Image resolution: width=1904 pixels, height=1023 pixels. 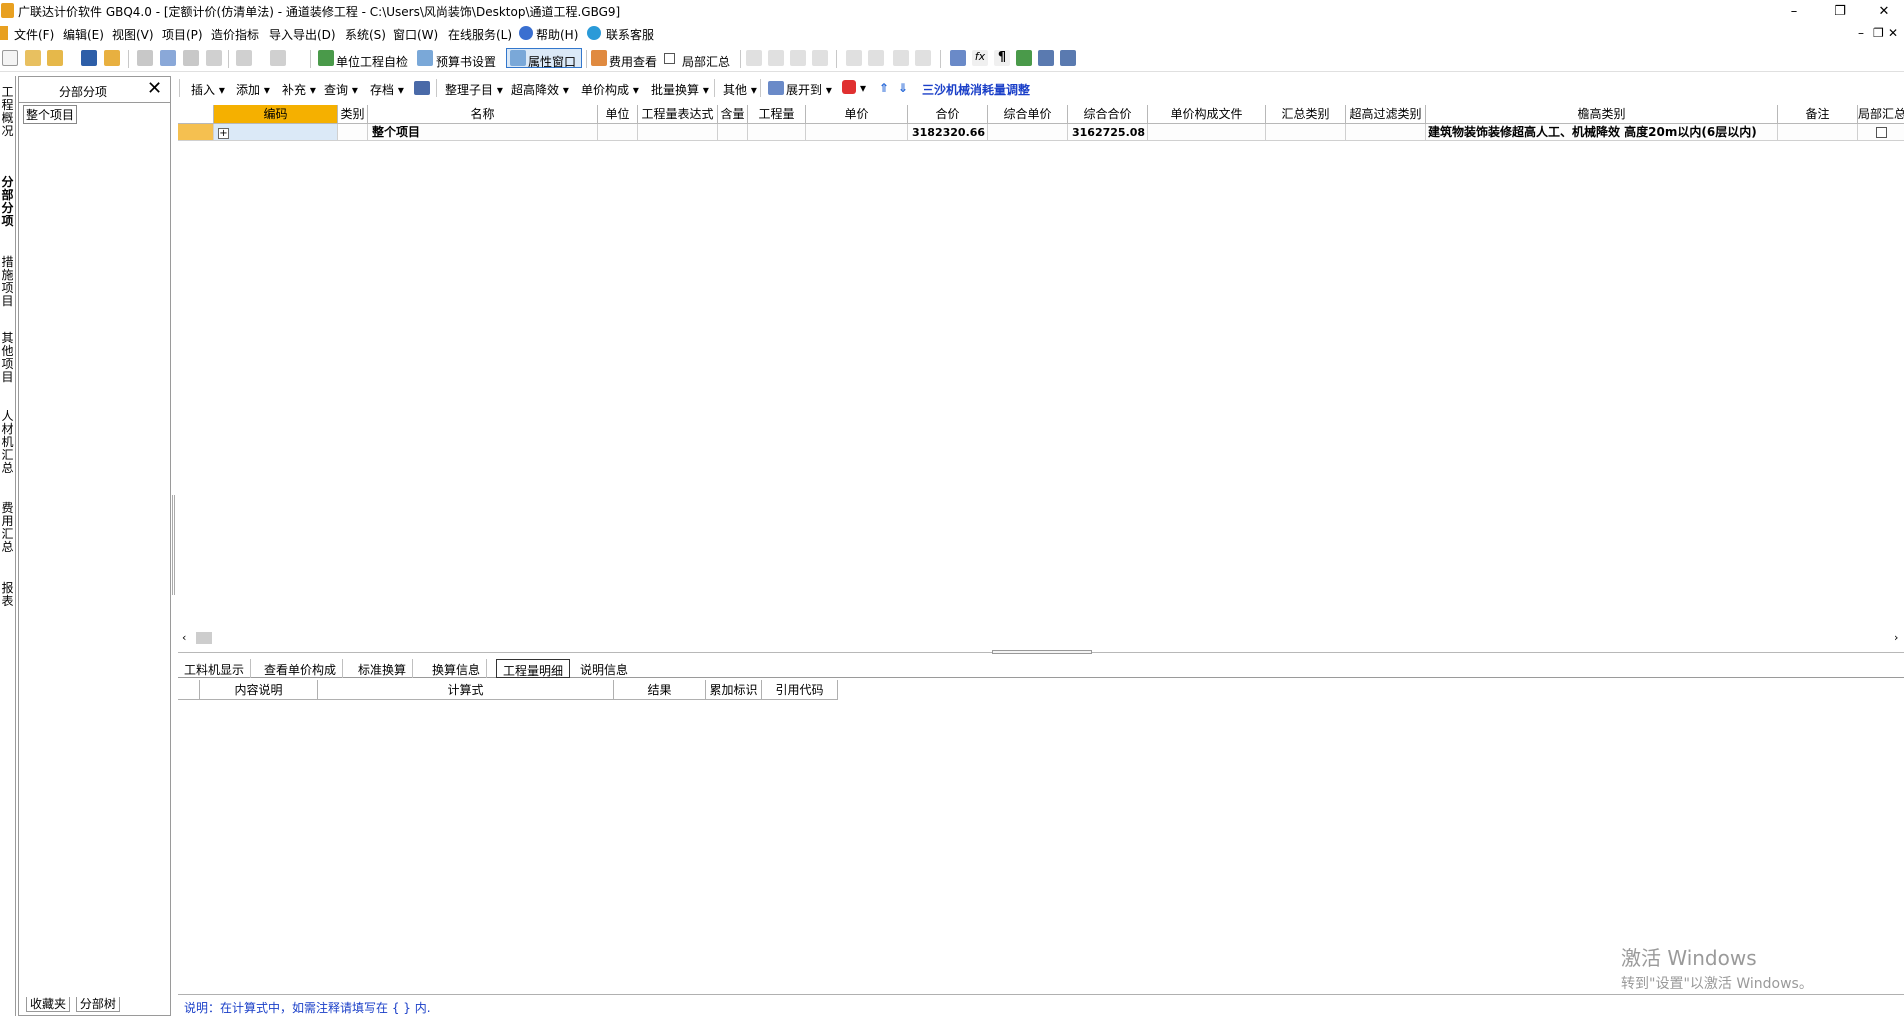 I want to click on expand-toggle: +, so click(x=223, y=133).